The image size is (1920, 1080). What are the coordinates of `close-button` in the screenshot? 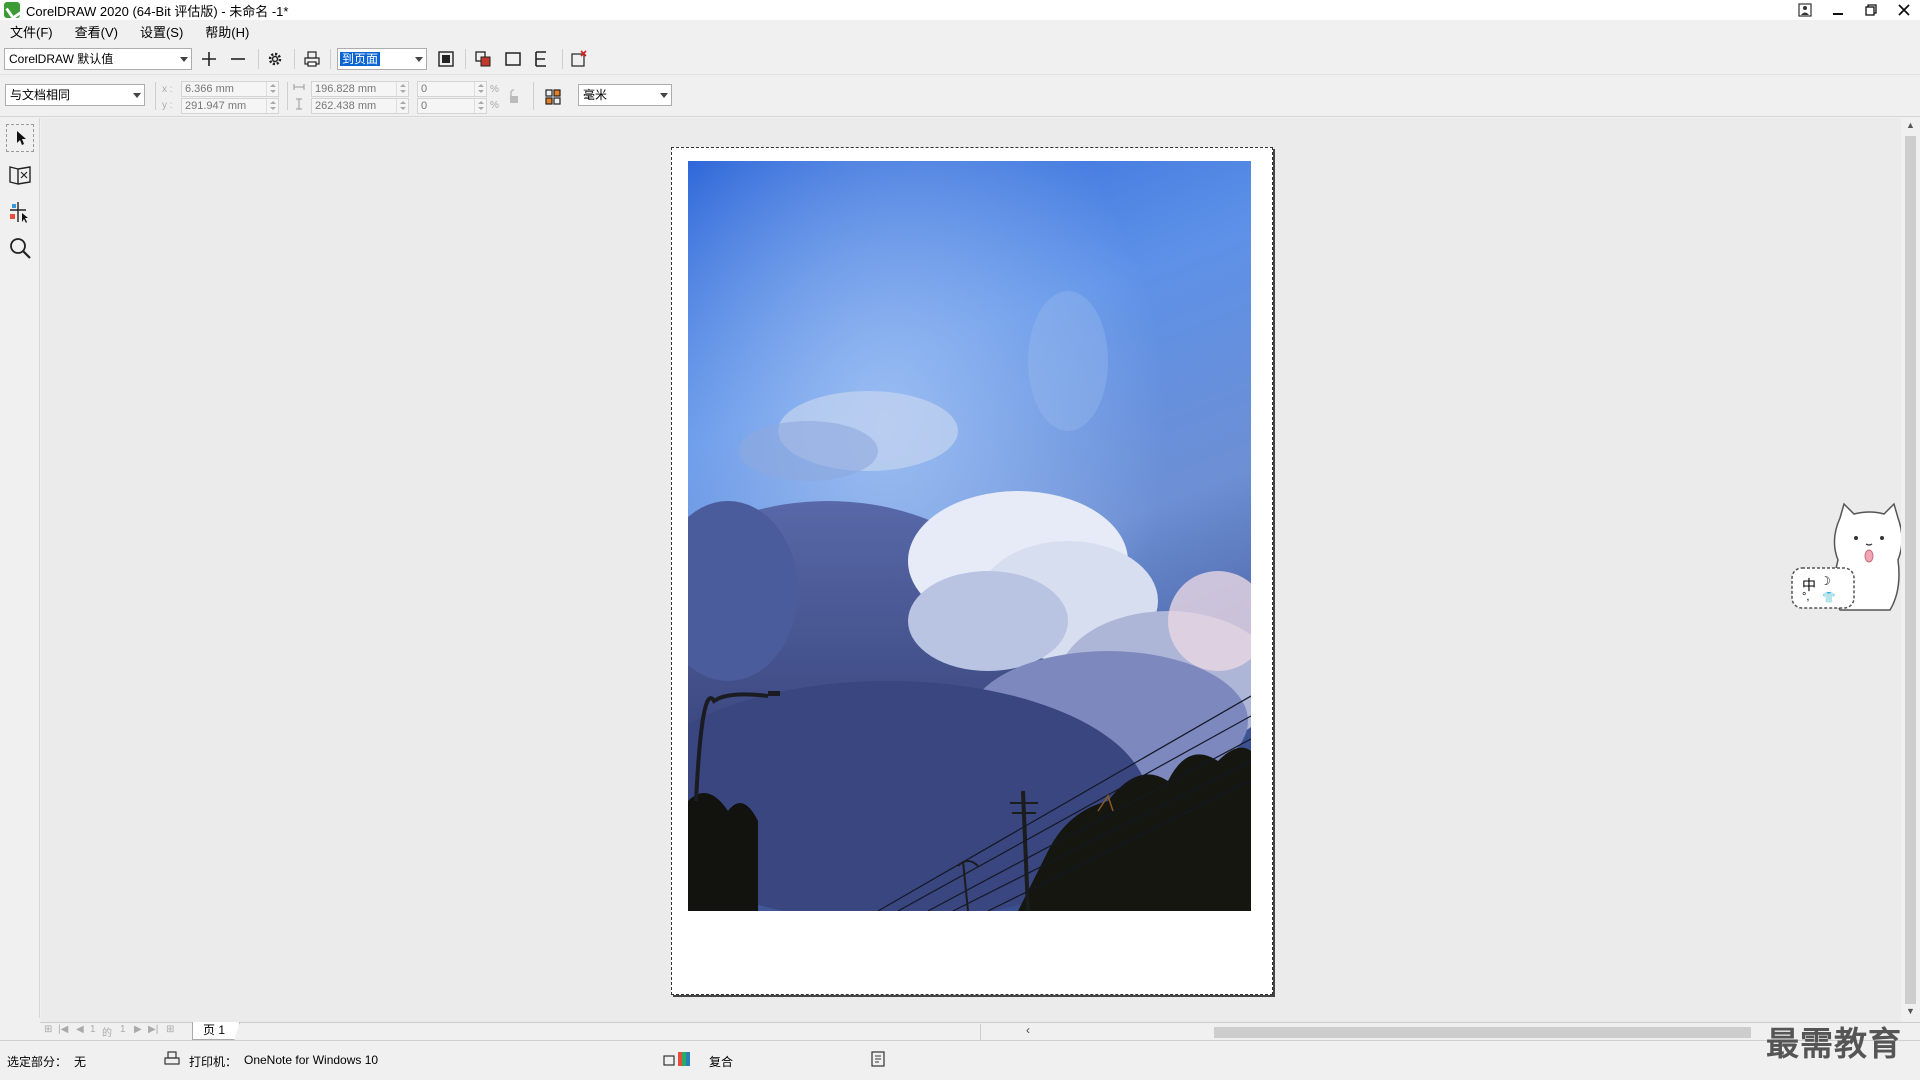 It's located at (1903, 10).